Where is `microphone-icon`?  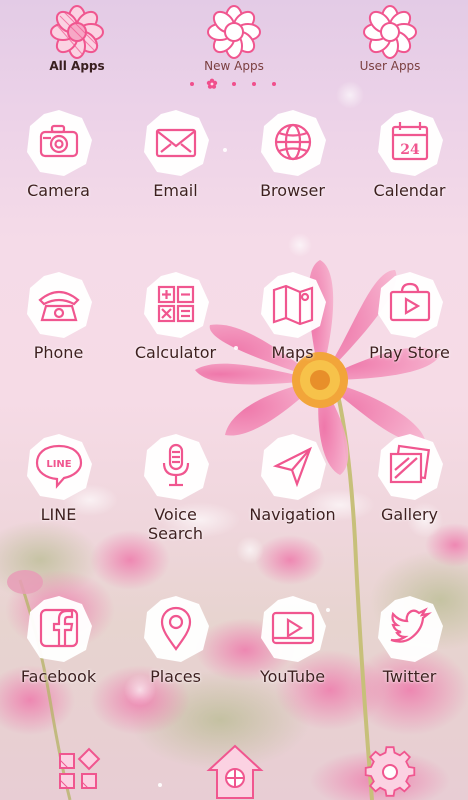 microphone-icon is located at coordinates (176, 467).